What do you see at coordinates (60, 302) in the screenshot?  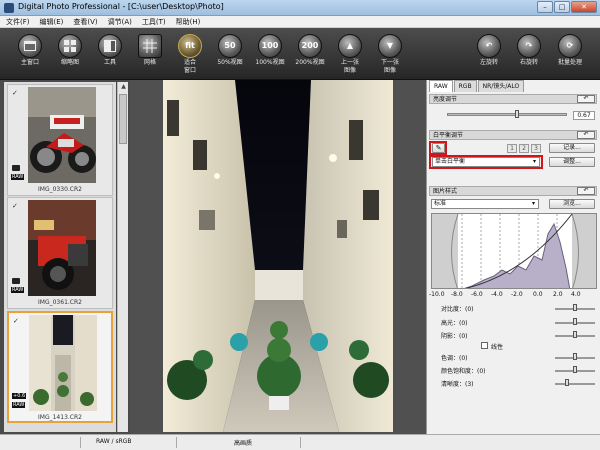 I see `thumbnail-filename: IMG_0361.CR2` at bounding box center [60, 302].